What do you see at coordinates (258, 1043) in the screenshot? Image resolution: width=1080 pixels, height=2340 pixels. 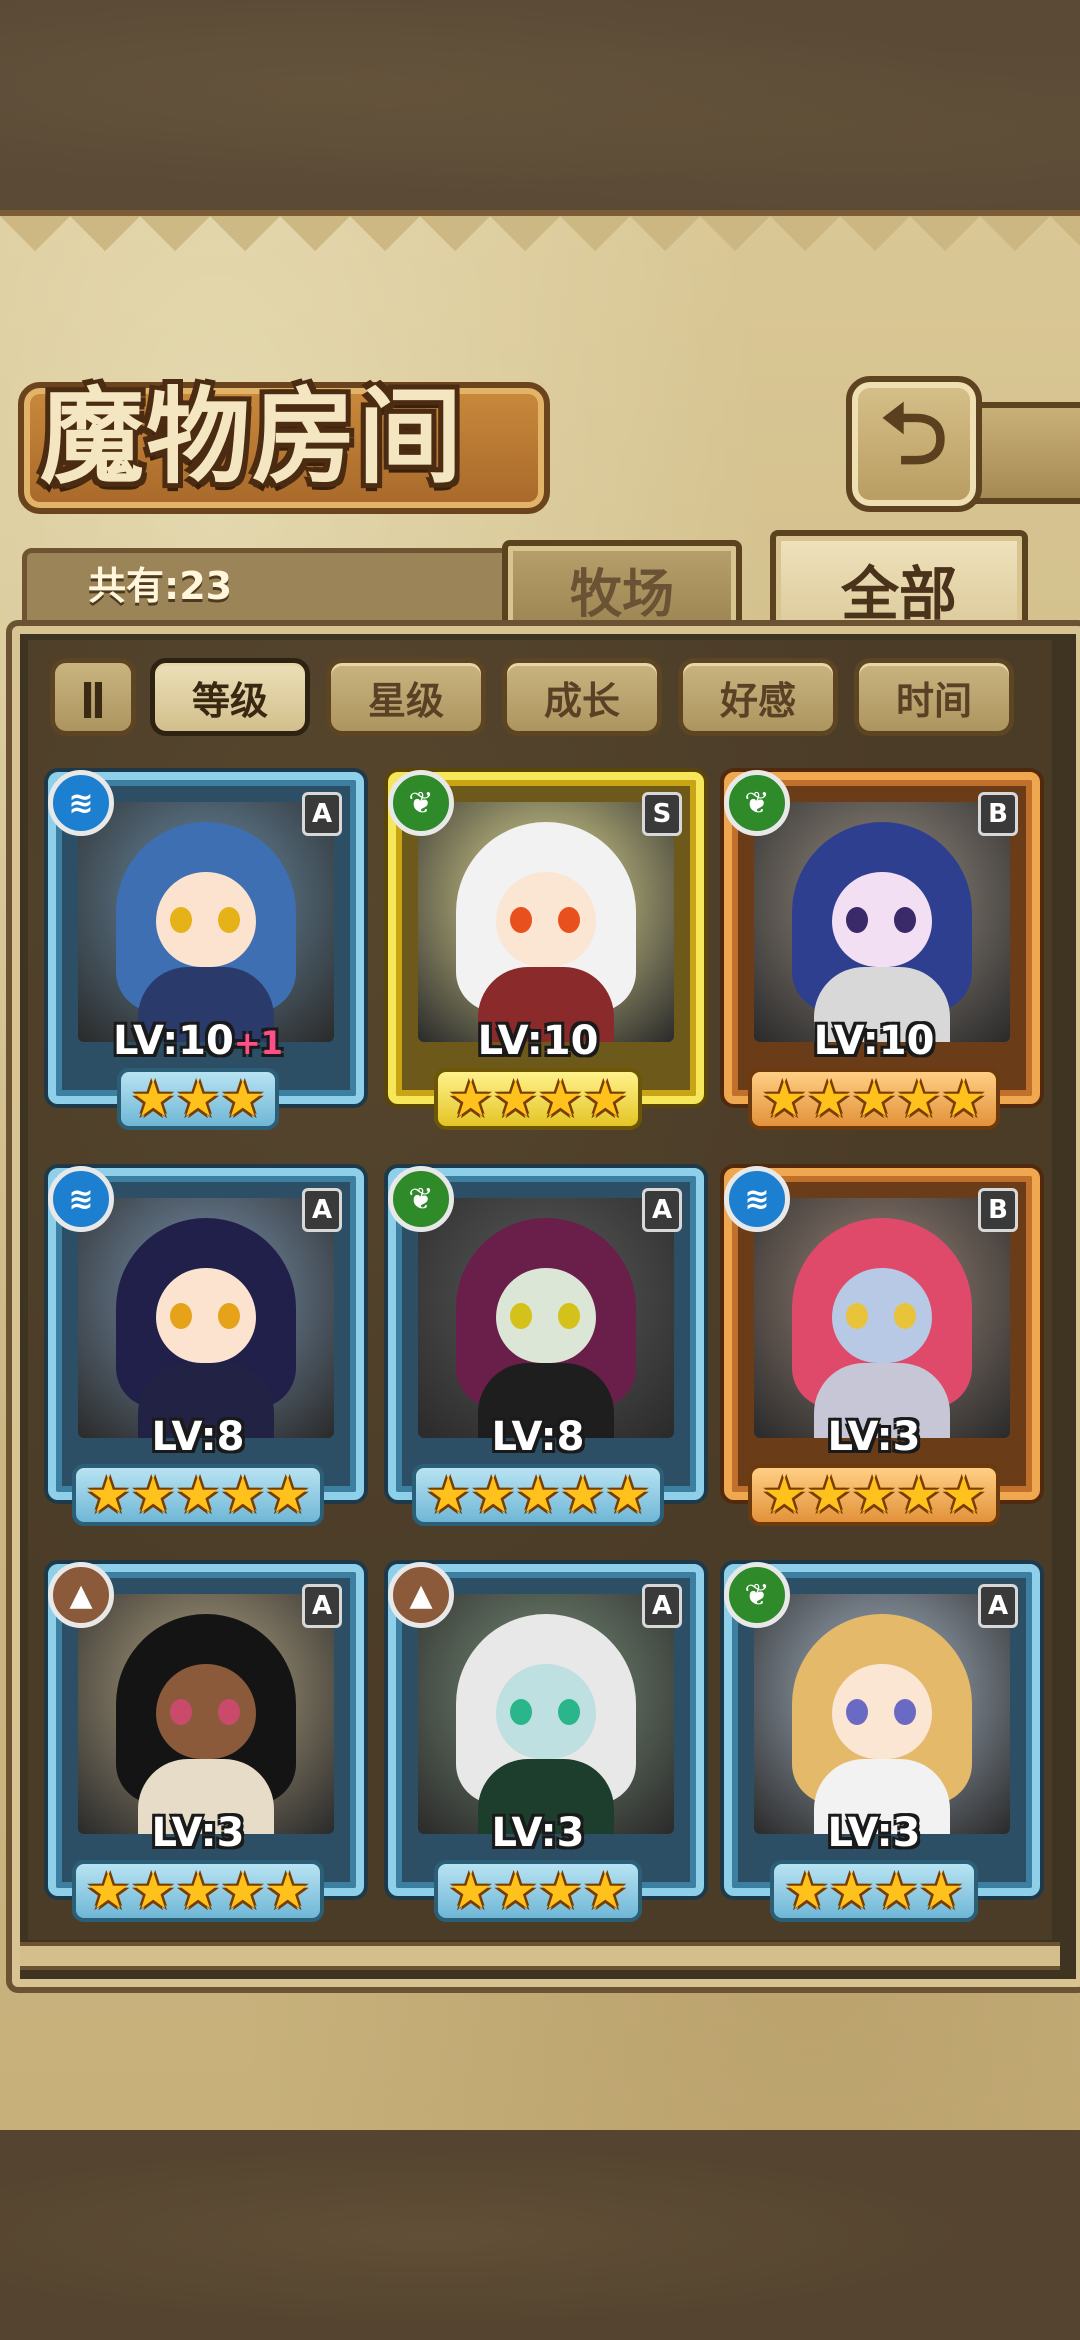 I see `level-bonus: +1` at bounding box center [258, 1043].